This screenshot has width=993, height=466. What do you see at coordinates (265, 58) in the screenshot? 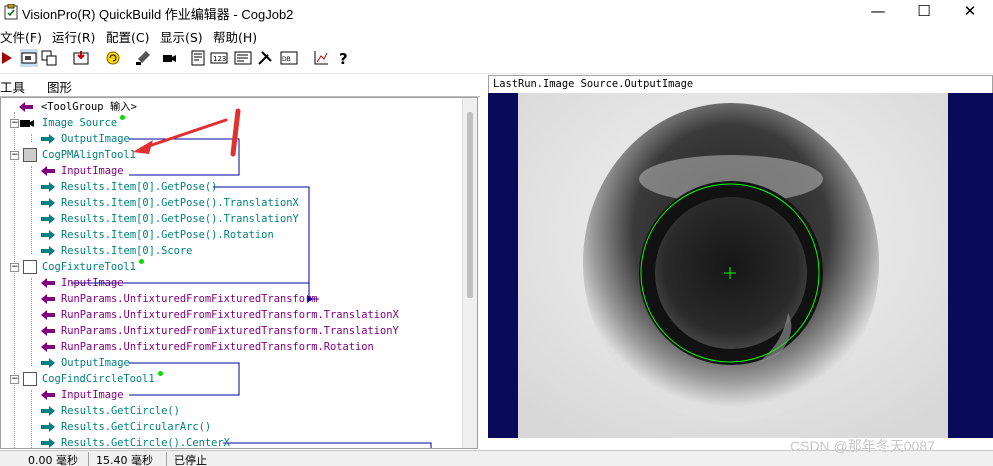
I see `tools-icon` at bounding box center [265, 58].